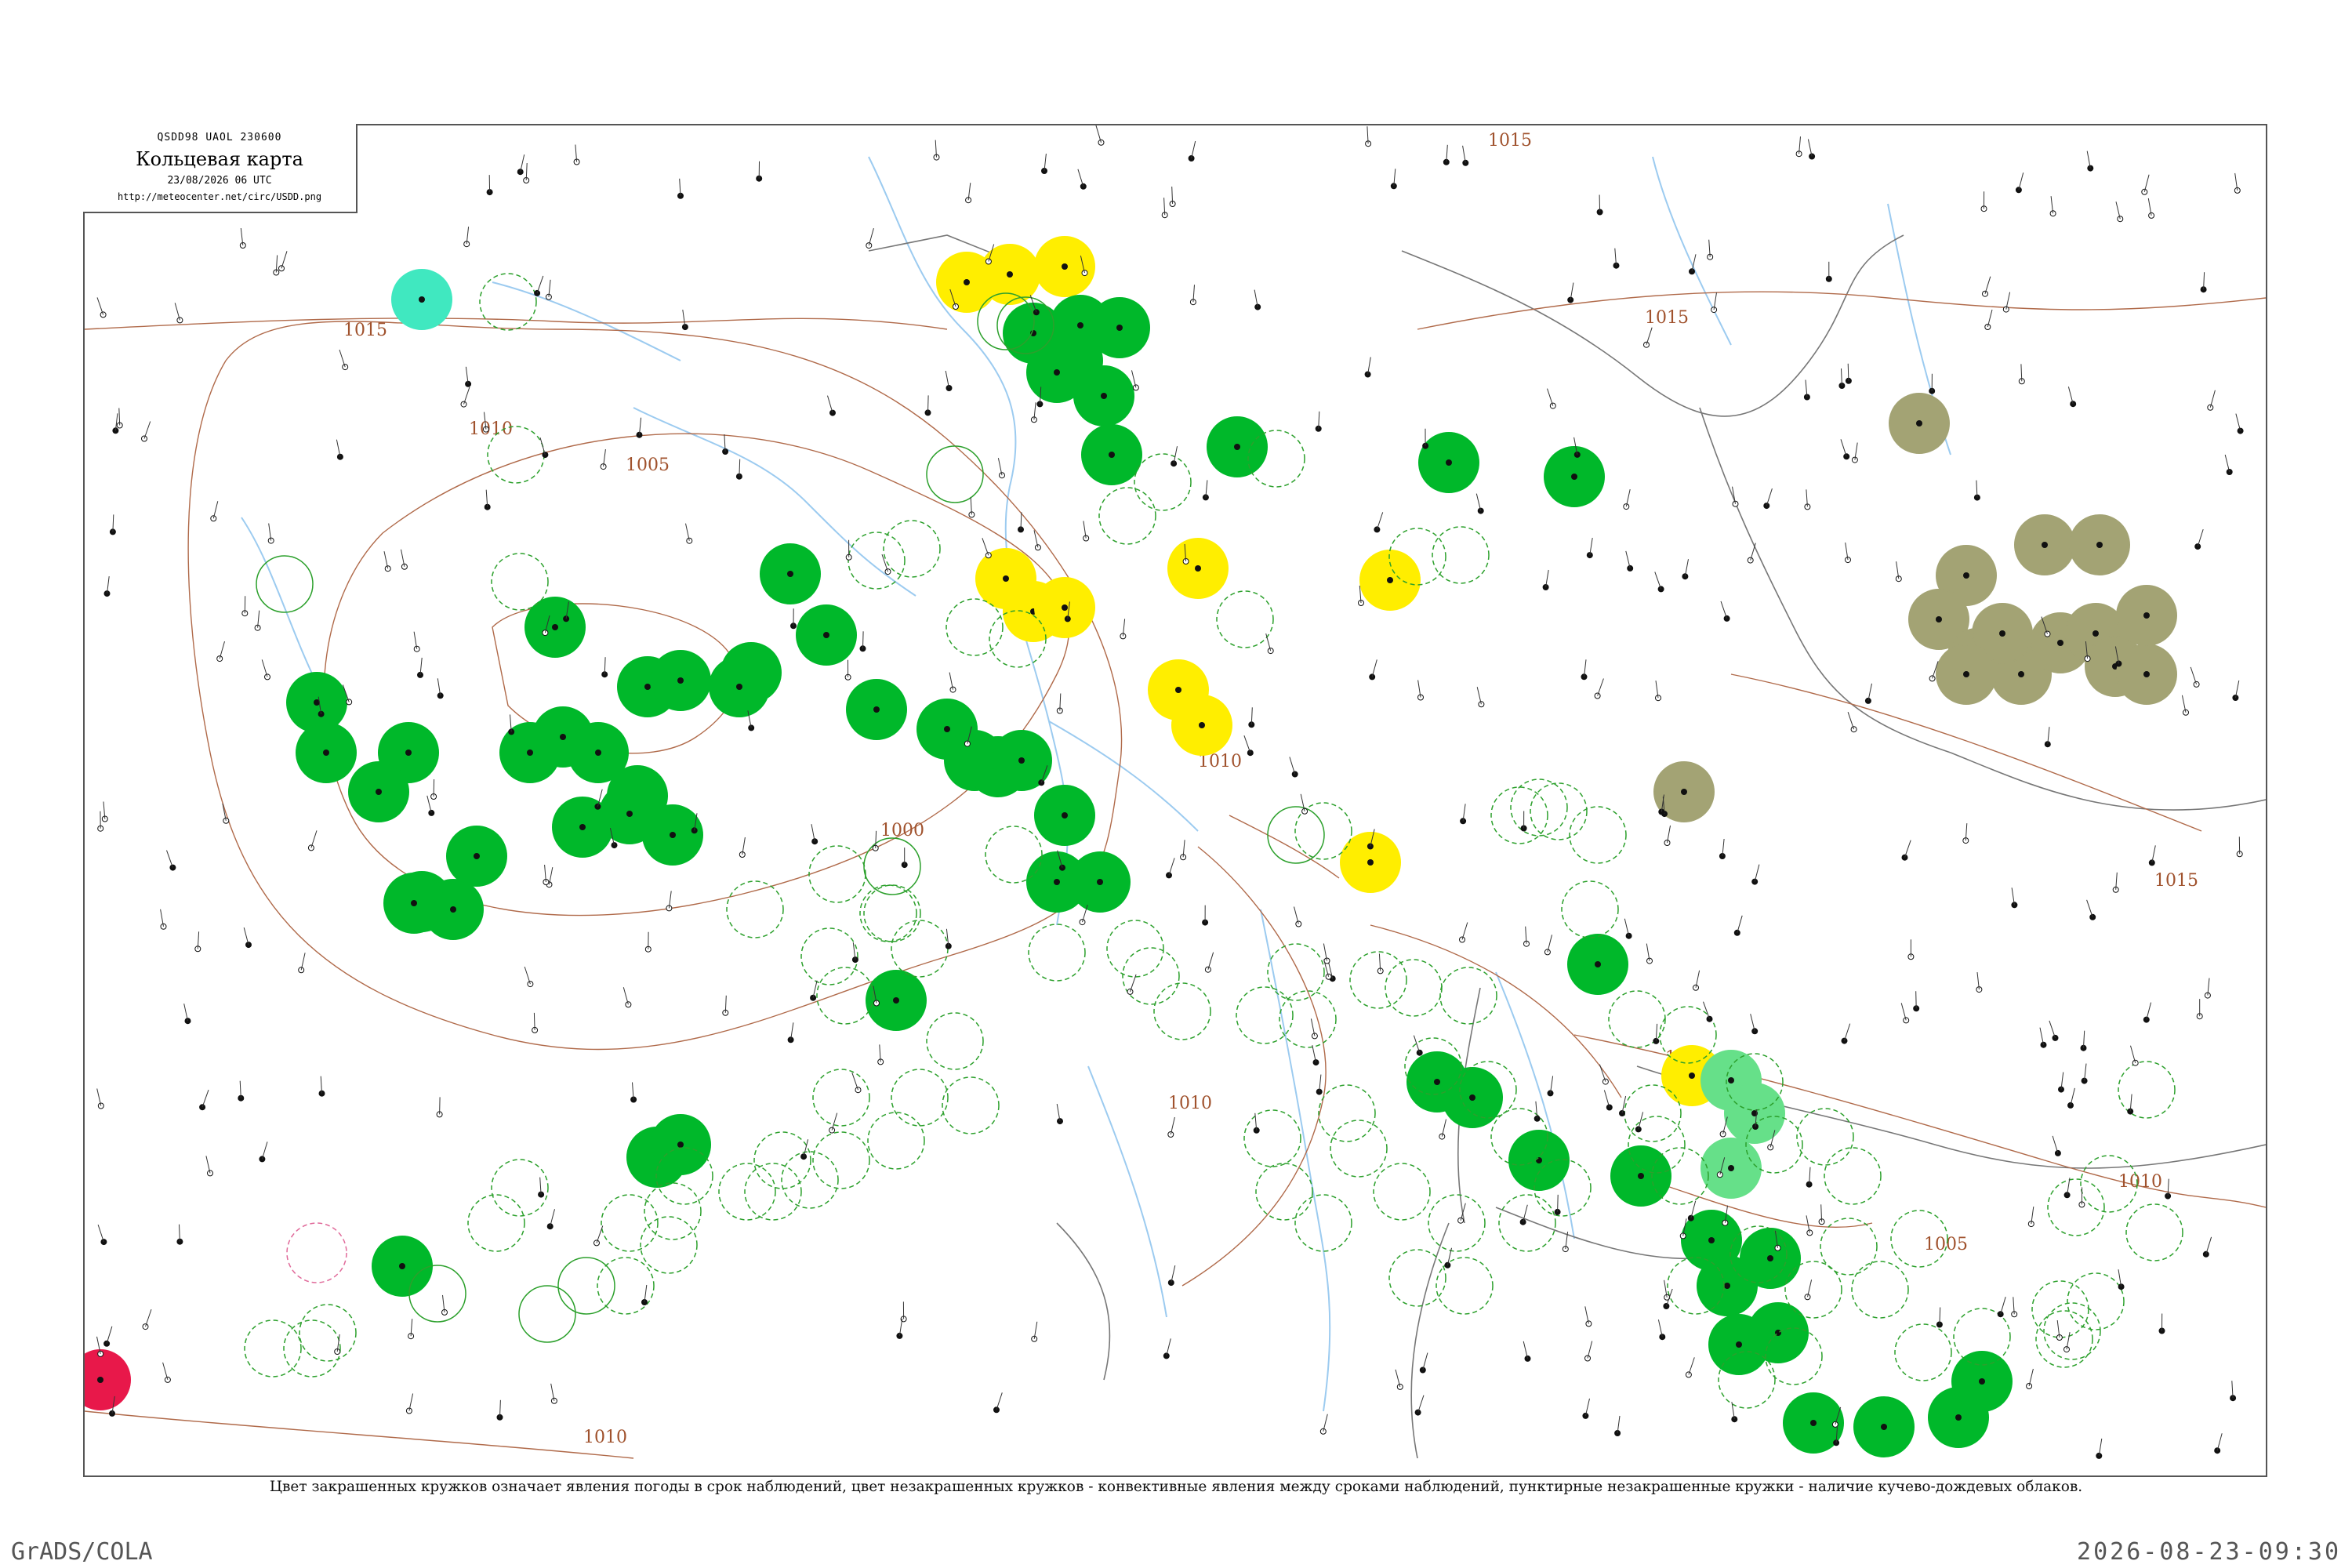 The width and height of the screenshot is (2352, 1568). I want to click on isobar-label: 1000, so click(902, 830).